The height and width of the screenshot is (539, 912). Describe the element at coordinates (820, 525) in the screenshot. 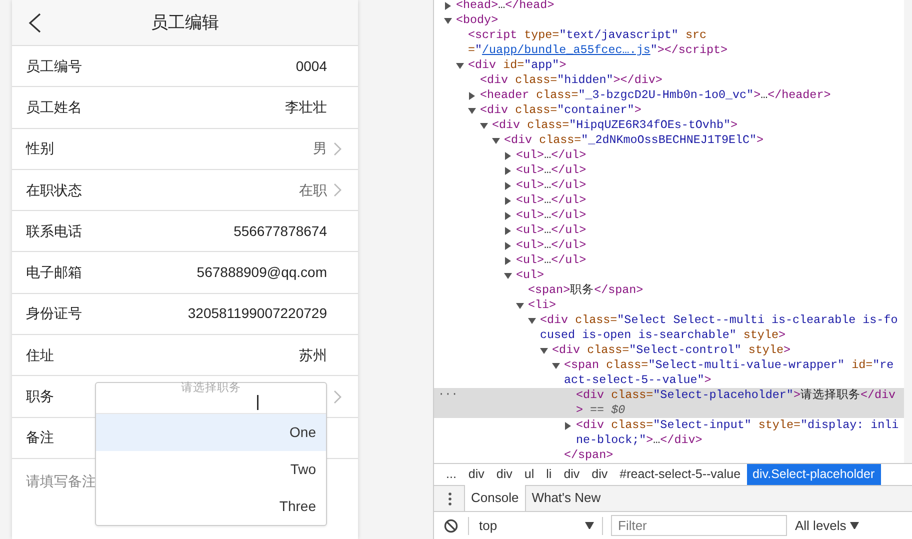

I see `levels-label: All levels` at that location.